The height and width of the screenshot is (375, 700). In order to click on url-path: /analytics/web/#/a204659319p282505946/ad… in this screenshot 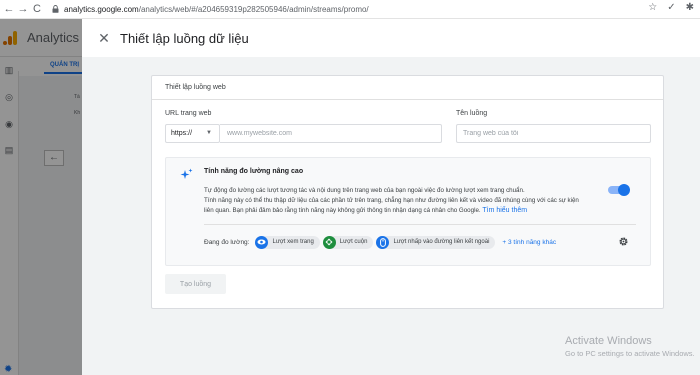, I will do `click(253, 9)`.